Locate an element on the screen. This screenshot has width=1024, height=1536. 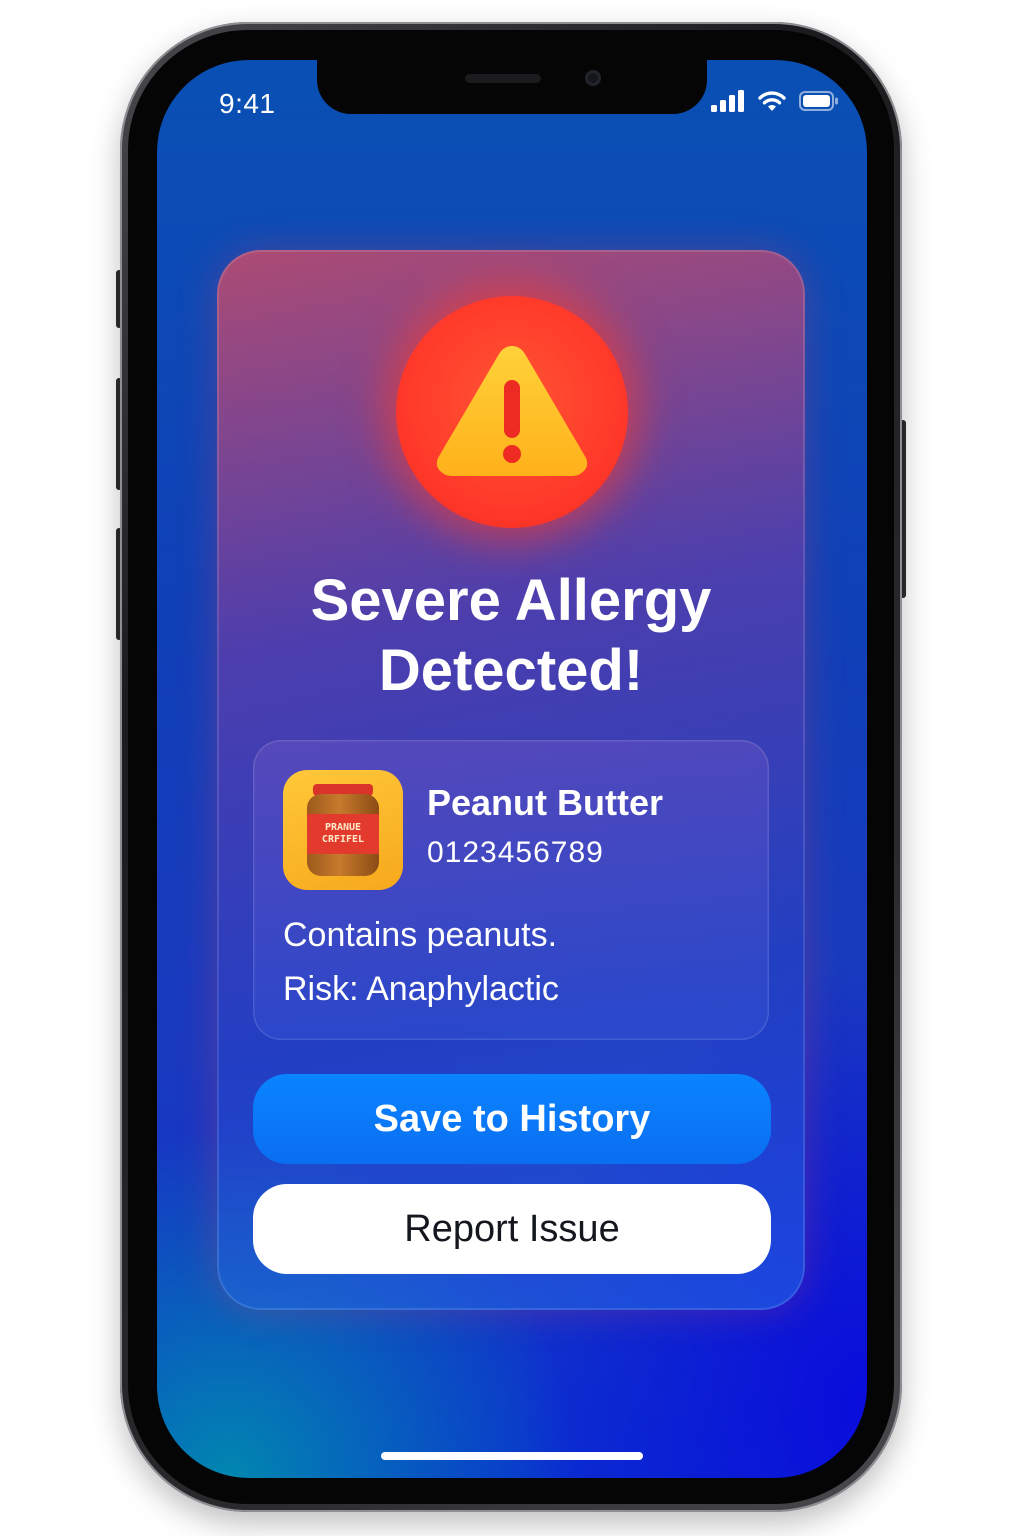
report-issue-button: Report Issue is located at coordinates (512, 1229).